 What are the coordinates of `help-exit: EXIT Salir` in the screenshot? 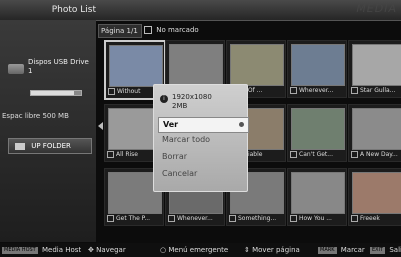 It's located at (385, 250).